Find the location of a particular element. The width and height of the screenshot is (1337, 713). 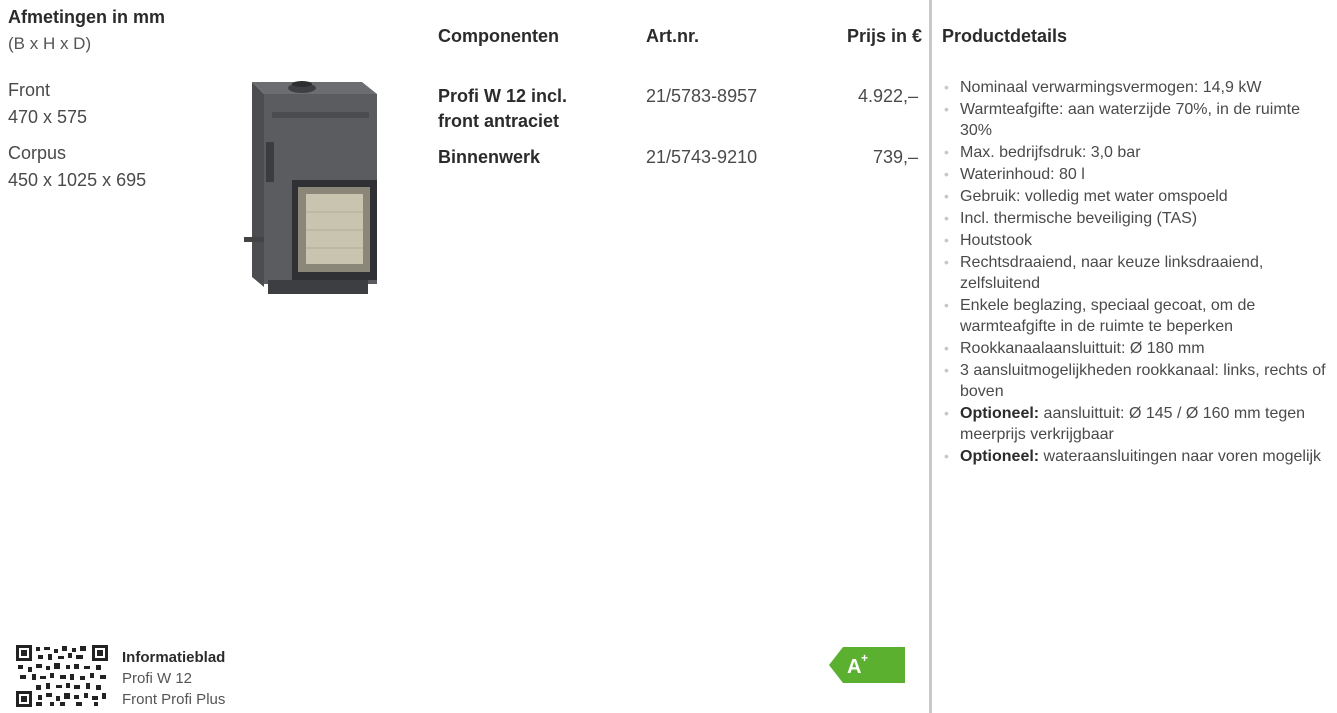

energy-class-plus: + is located at coordinates (864, 658).